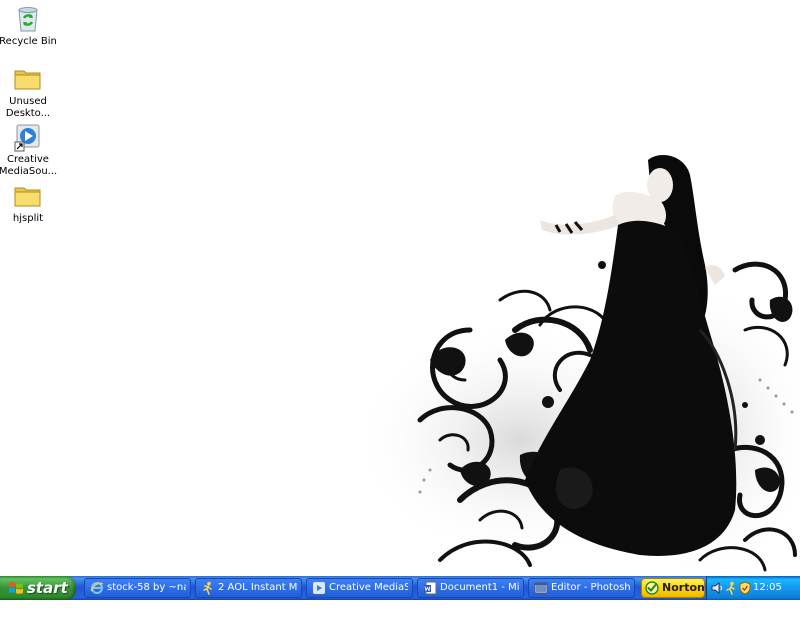 This screenshot has height=624, width=800. Describe the element at coordinates (97, 588) in the screenshot. I see `internet-explorer-icon` at that location.